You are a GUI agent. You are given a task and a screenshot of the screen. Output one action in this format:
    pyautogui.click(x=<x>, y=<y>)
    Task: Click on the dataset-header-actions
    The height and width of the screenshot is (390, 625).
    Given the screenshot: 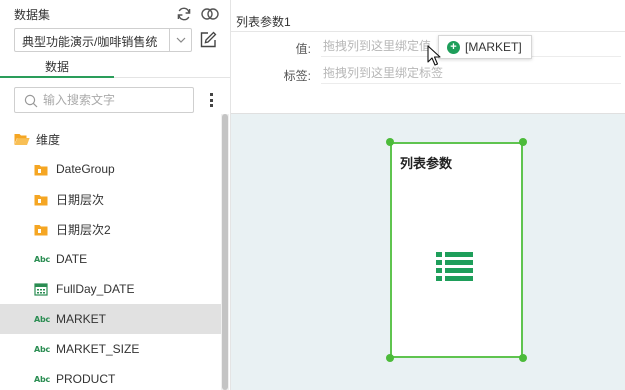 What is the action you would take?
    pyautogui.click(x=197, y=14)
    